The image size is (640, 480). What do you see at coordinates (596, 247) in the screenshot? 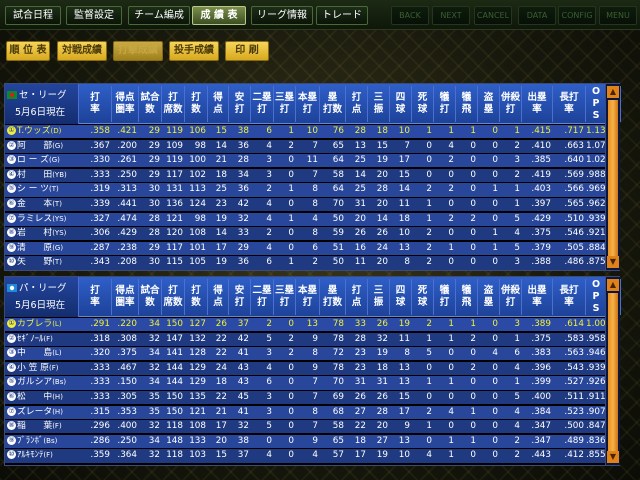
I see `stat-cell: .884` at bounding box center [596, 247].